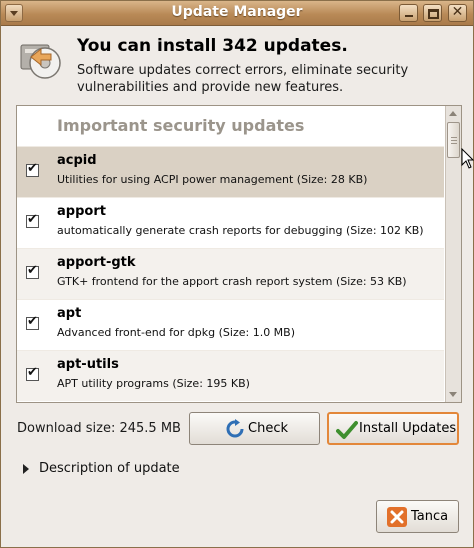 The width and height of the screenshot is (474, 548). I want to click on scroll-down-icon, so click(453, 394).